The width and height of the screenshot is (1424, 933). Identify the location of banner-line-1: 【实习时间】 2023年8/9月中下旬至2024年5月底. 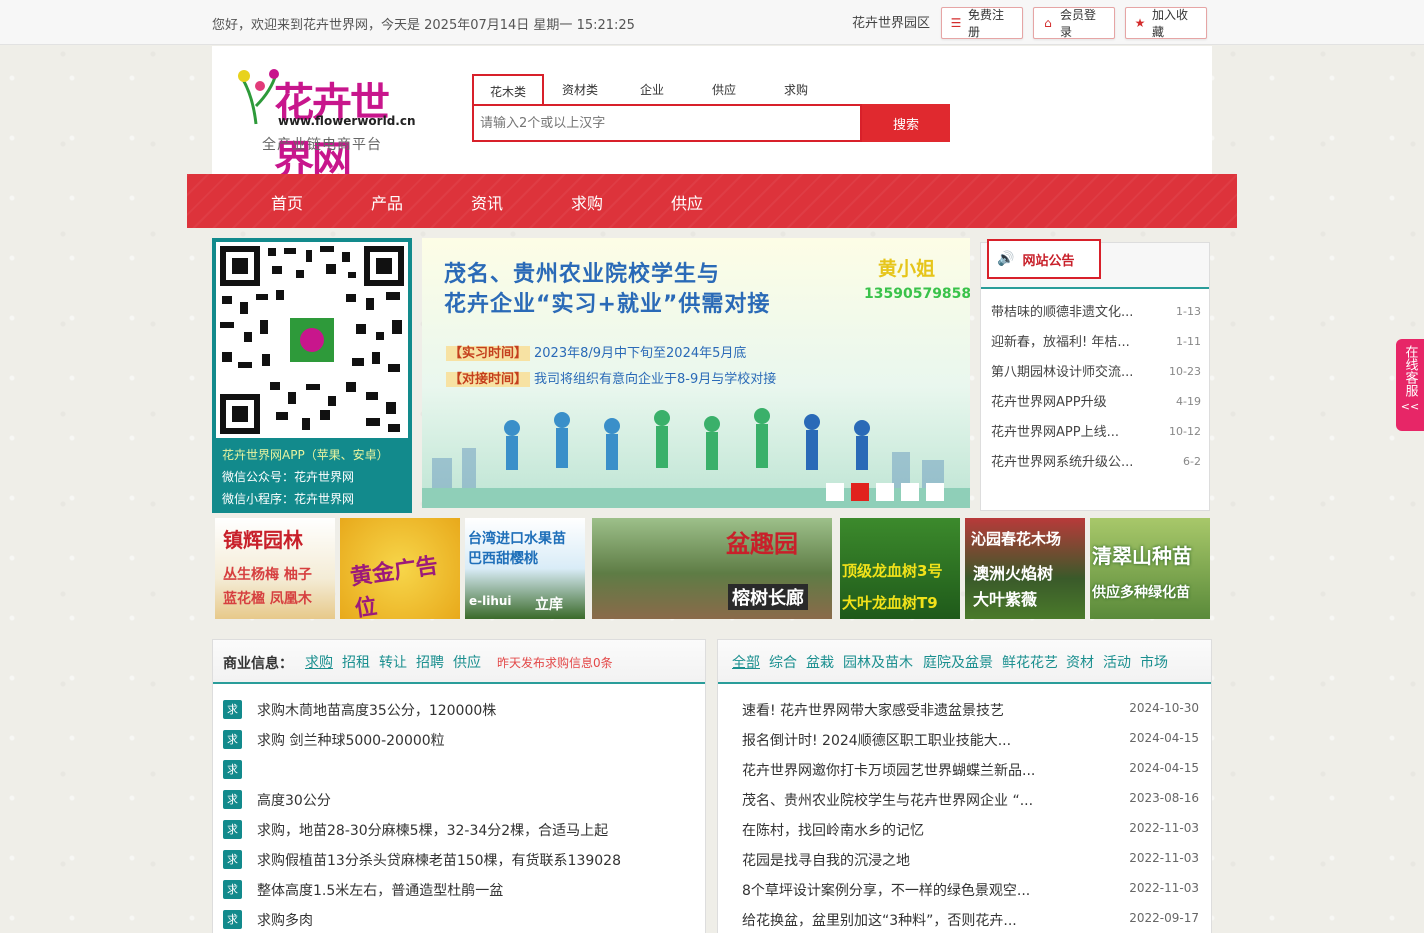
(596, 351).